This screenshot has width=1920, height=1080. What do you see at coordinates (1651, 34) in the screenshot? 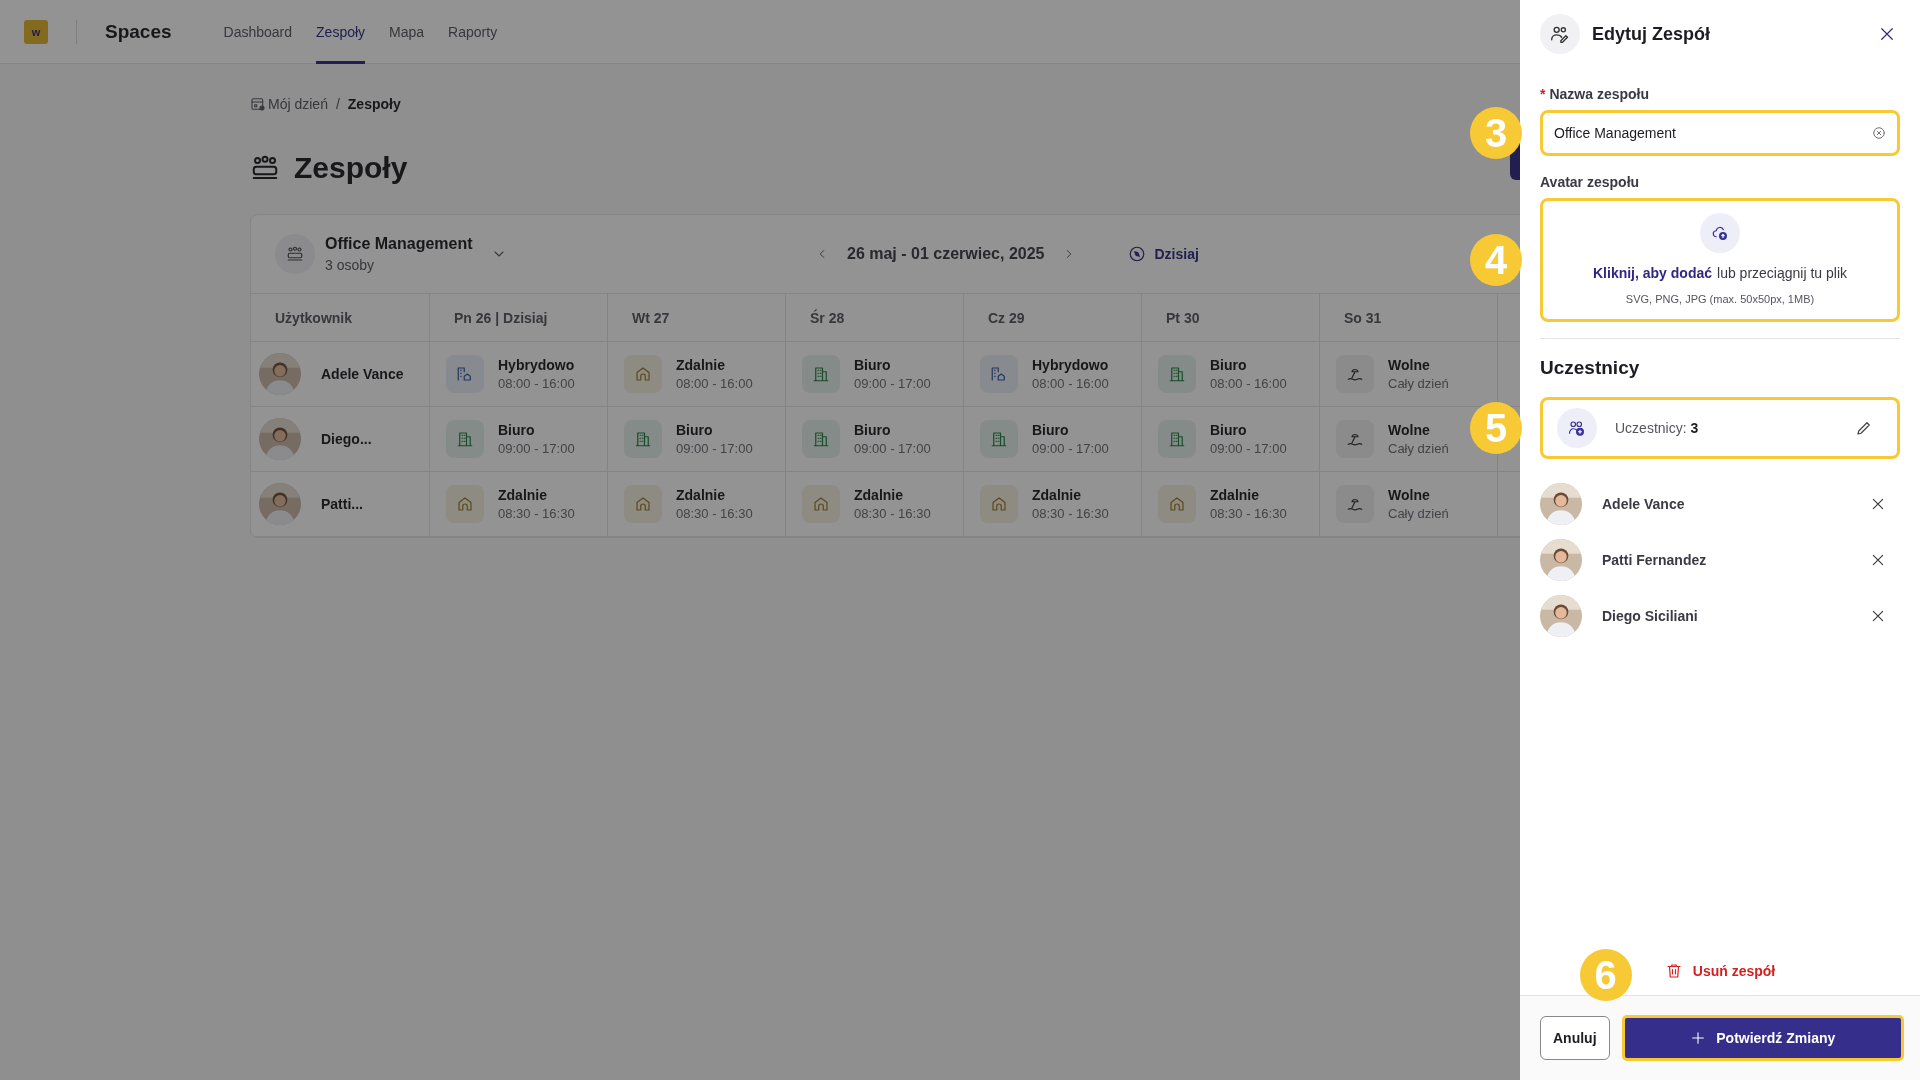
I see `panel-title: Edytuj Zespół` at bounding box center [1651, 34].